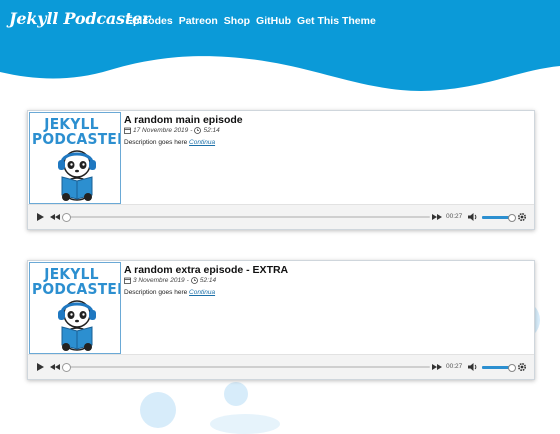 The width and height of the screenshot is (560, 434). What do you see at coordinates (198, 21) in the screenshot?
I see `nav-item-patreon: Patreon` at bounding box center [198, 21].